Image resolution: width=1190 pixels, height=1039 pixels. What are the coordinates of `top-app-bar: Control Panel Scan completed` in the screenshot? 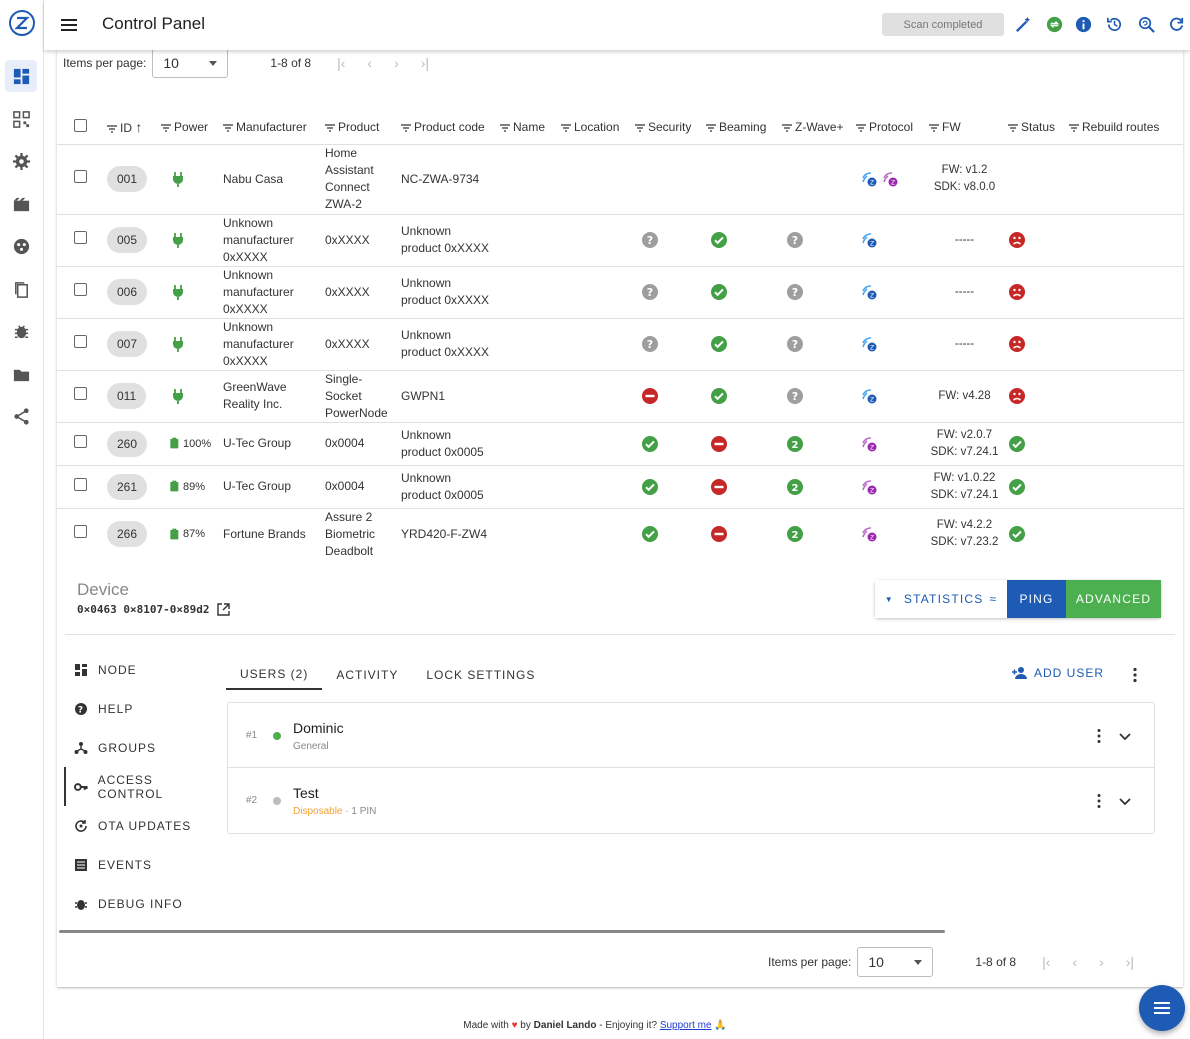 It's located at (617, 25).